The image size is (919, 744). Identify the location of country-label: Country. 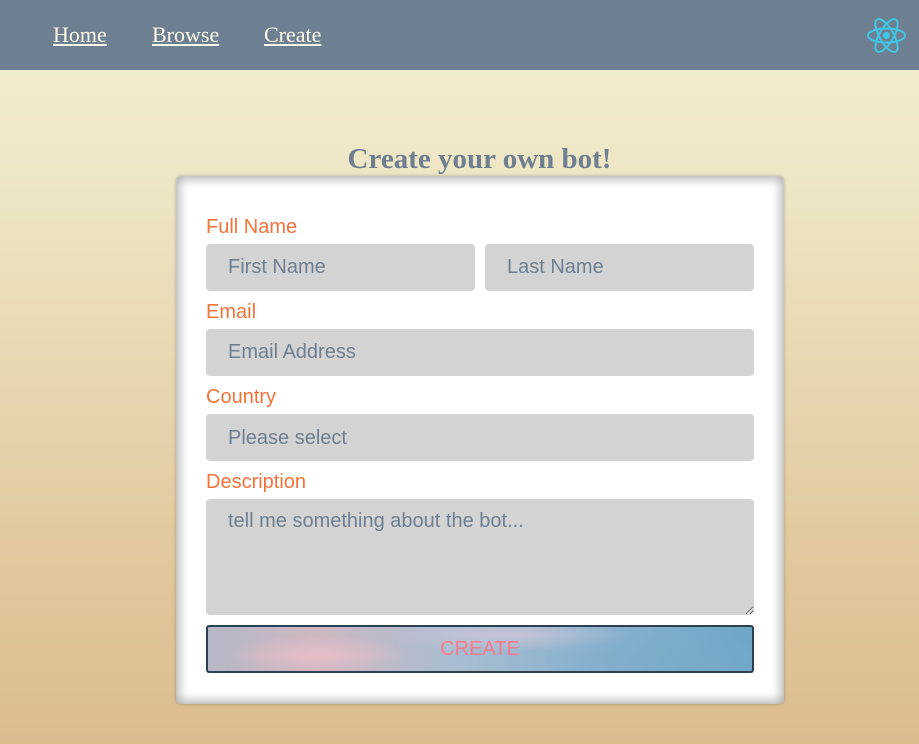
(241, 397).